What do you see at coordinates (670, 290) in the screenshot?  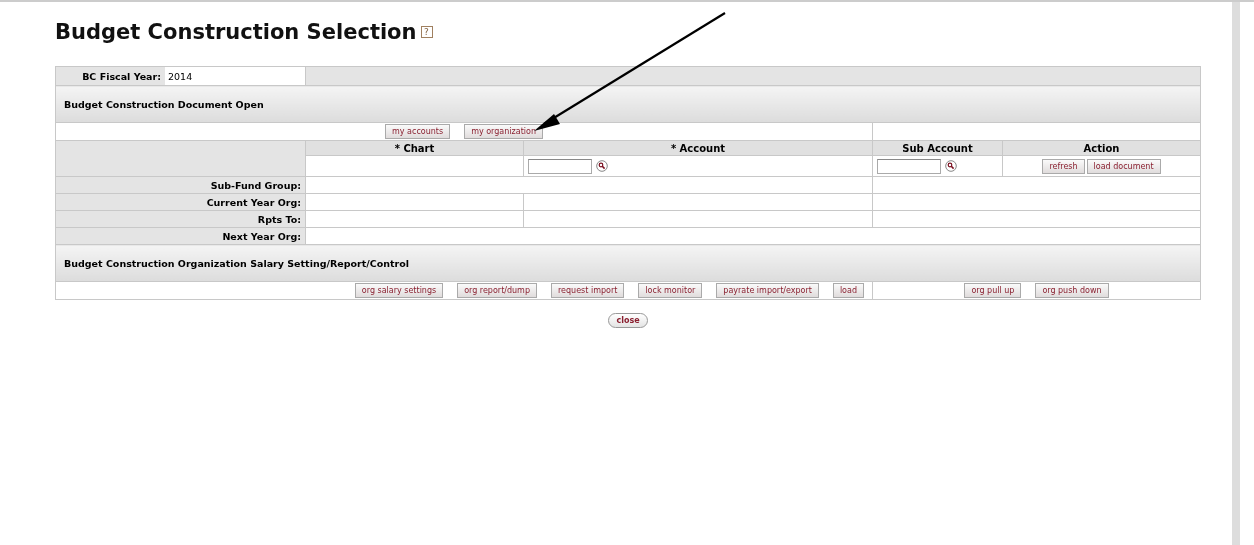 I see `action-button: lock monitor` at bounding box center [670, 290].